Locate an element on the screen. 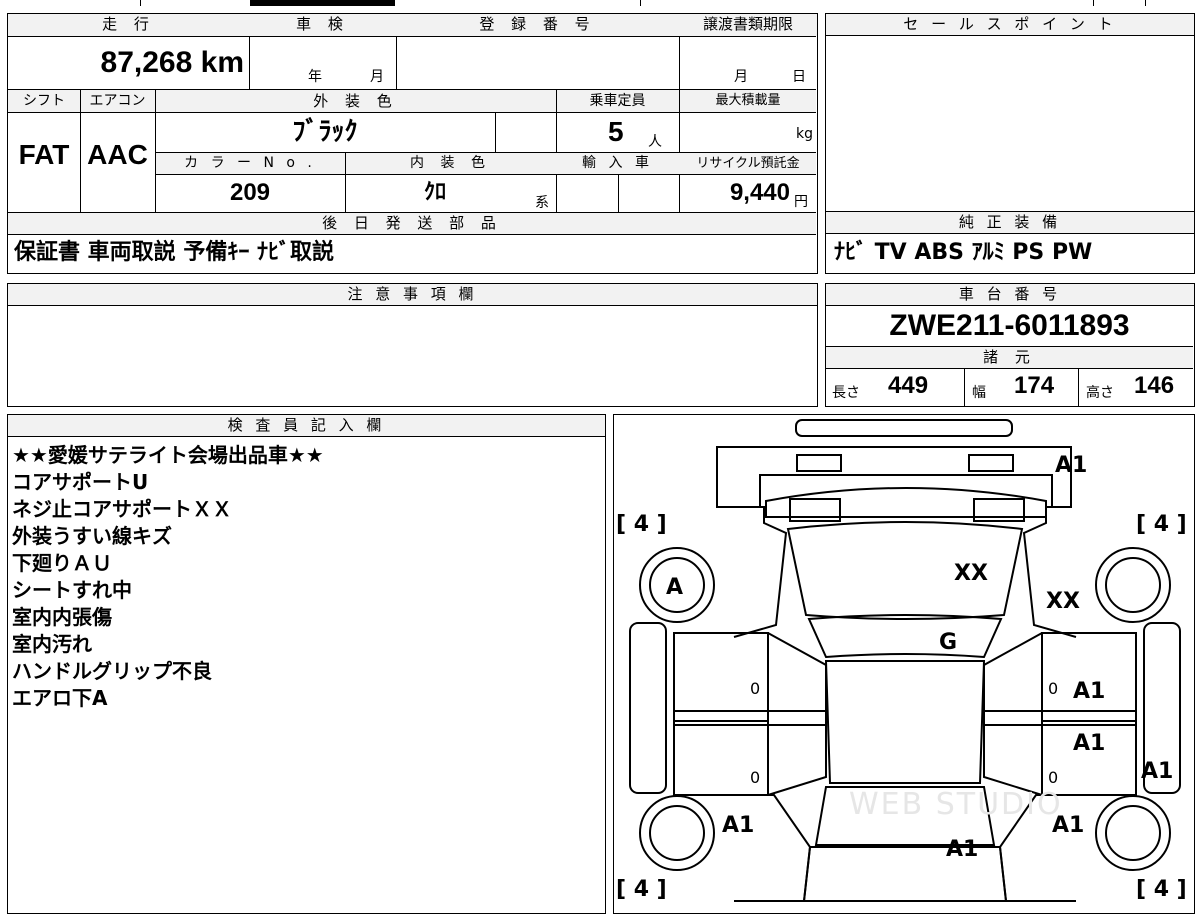 The width and height of the screenshot is (1200, 914). transfer-month-label: 月 is located at coordinates (741, 77).